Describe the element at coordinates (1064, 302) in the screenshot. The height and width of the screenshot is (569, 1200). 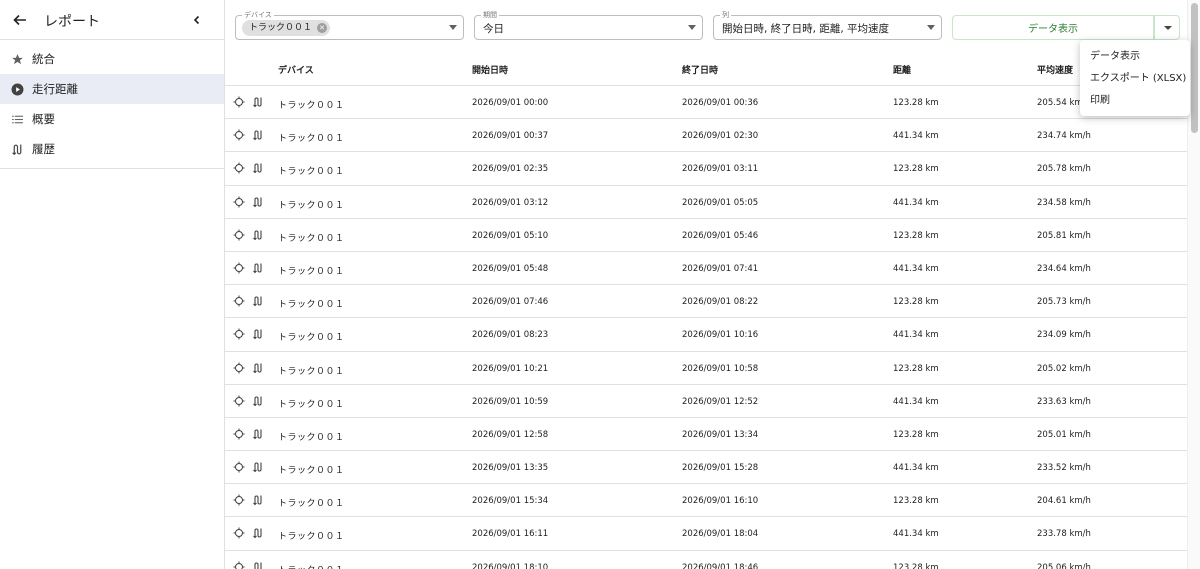
I see `cell-speed: 205.73 km/h` at that location.